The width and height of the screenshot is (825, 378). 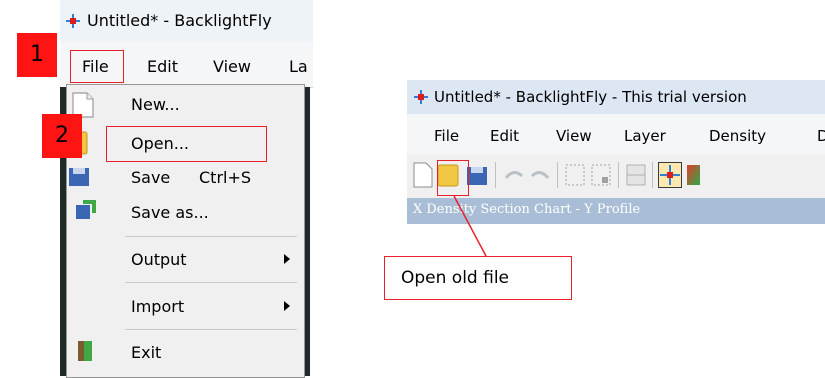 I want to click on menu-label-exit: Exit, so click(x=146, y=352).